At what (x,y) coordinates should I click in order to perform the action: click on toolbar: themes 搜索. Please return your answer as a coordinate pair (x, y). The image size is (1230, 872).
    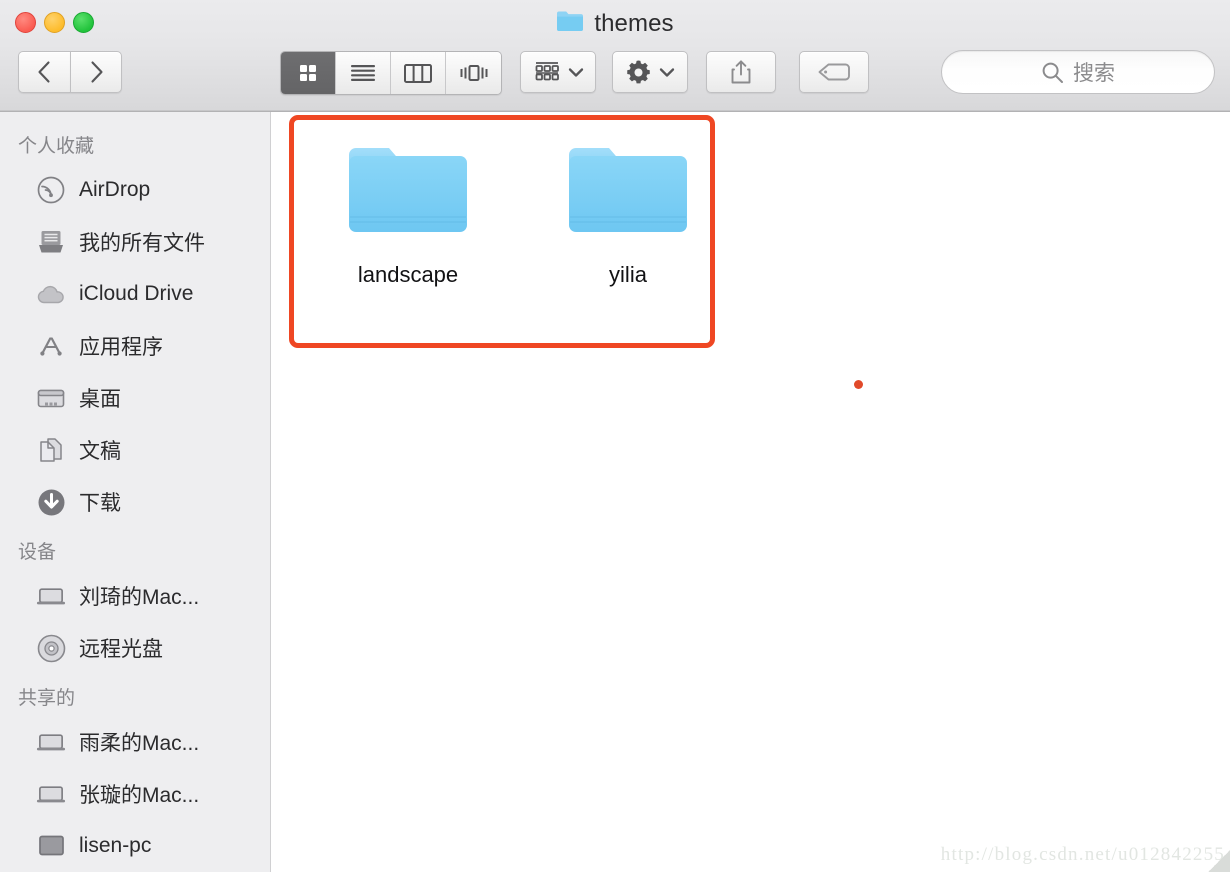
    Looking at the image, I should click on (615, 56).